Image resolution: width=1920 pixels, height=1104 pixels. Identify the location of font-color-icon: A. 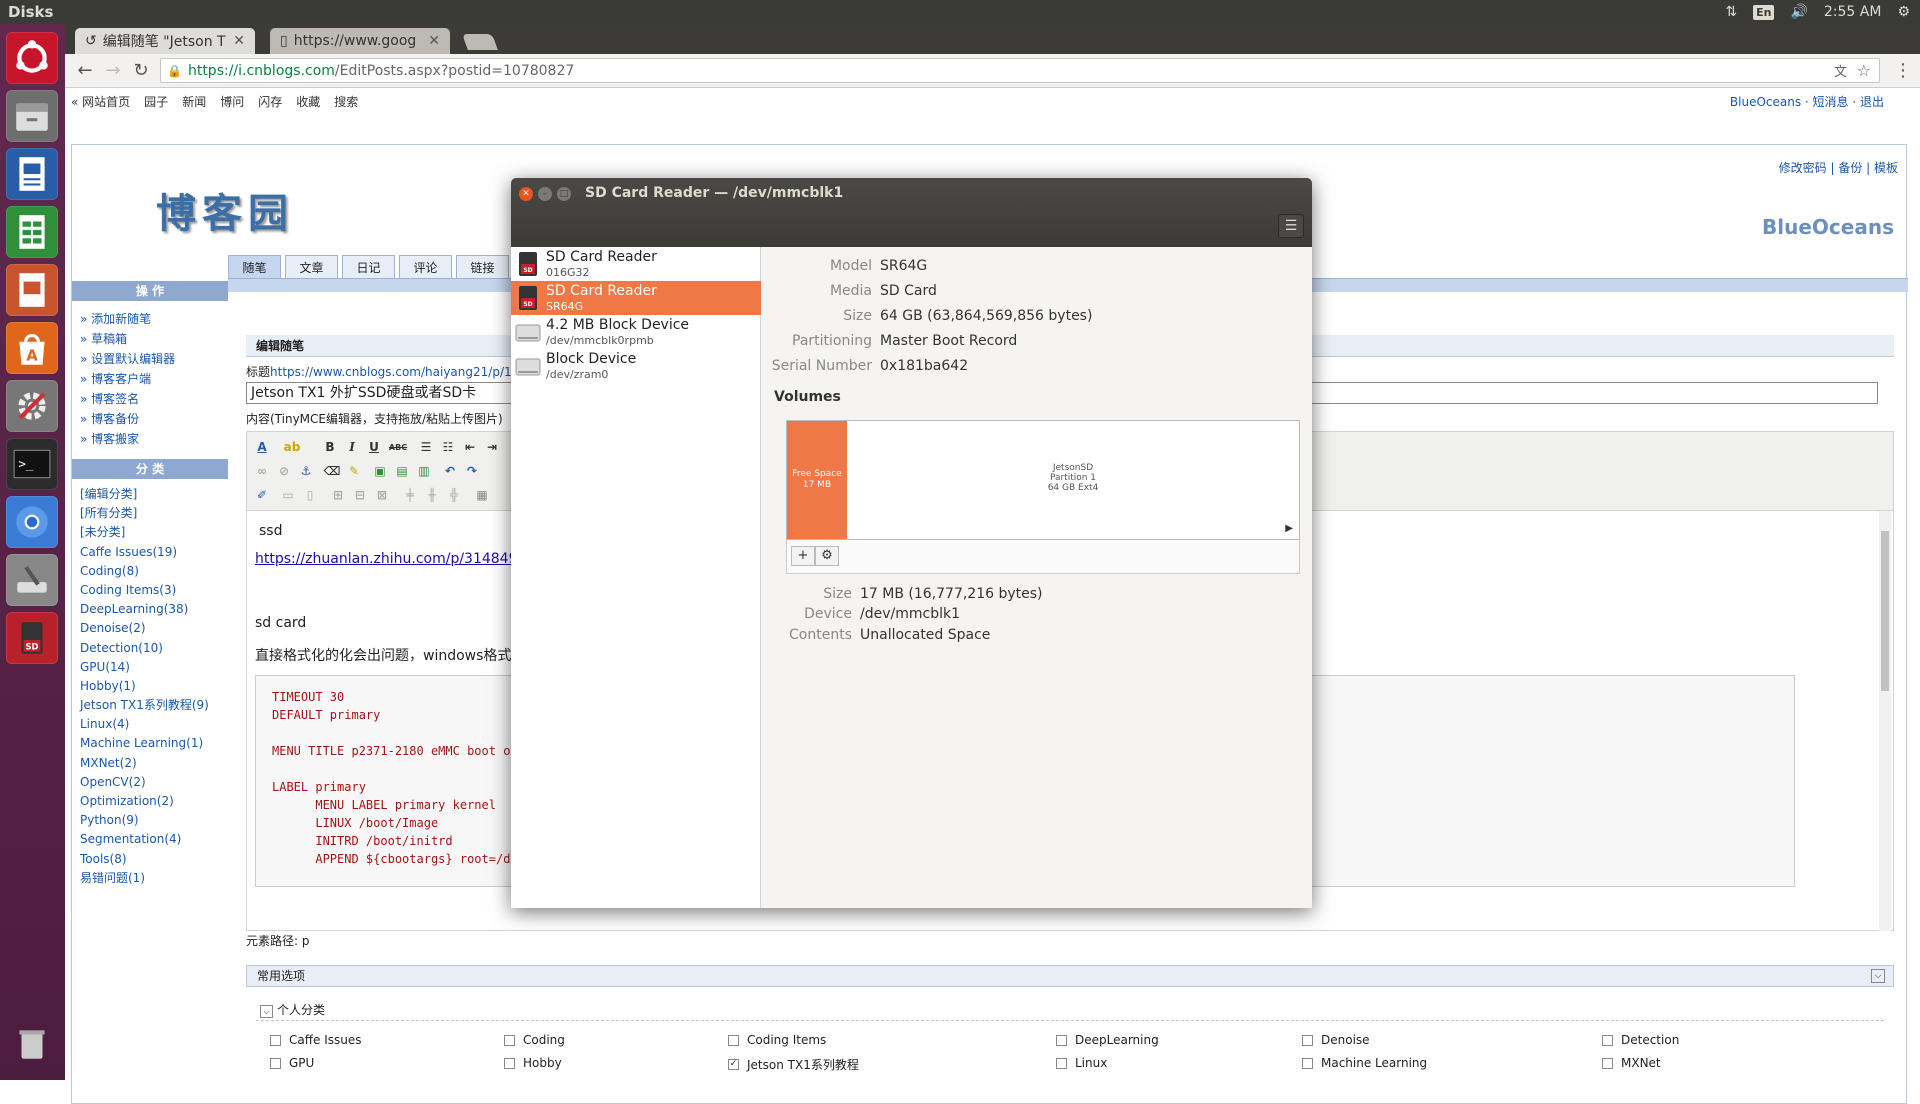
(262, 447).